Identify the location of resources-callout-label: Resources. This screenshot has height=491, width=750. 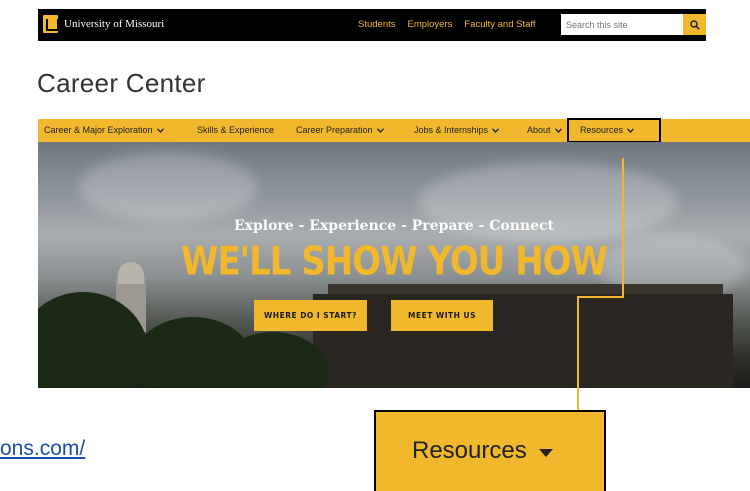
(482, 451).